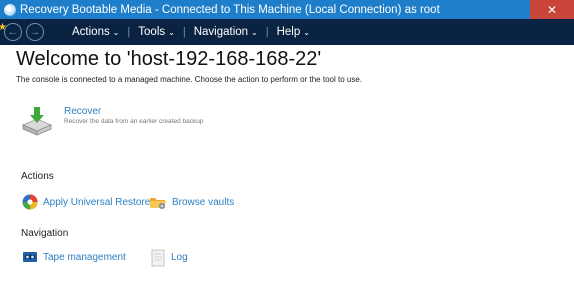 The width and height of the screenshot is (574, 294). What do you see at coordinates (45, 233) in the screenshot?
I see `navigation-section-heading: Navigation` at bounding box center [45, 233].